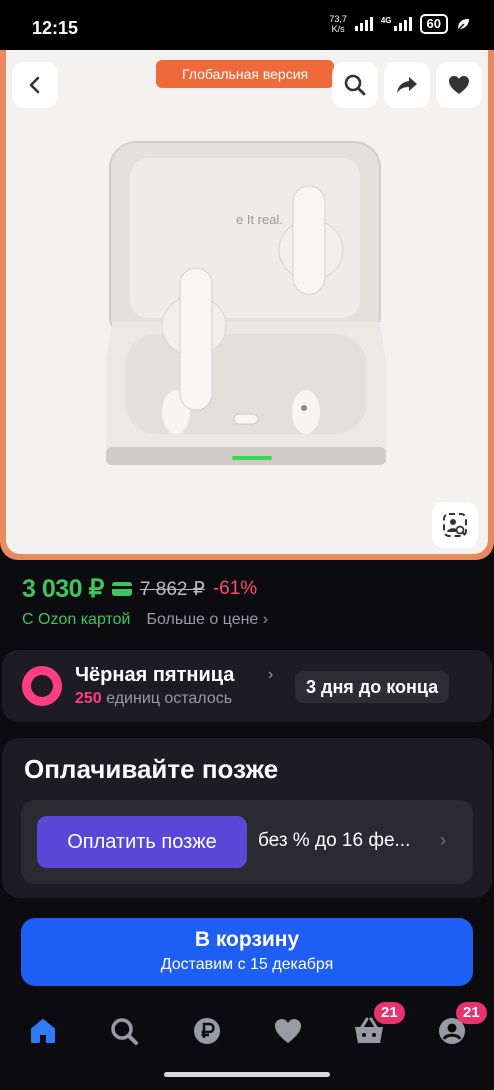 The image size is (494, 1090). What do you see at coordinates (247, 1074) in the screenshot?
I see `home-indicator` at bounding box center [247, 1074].